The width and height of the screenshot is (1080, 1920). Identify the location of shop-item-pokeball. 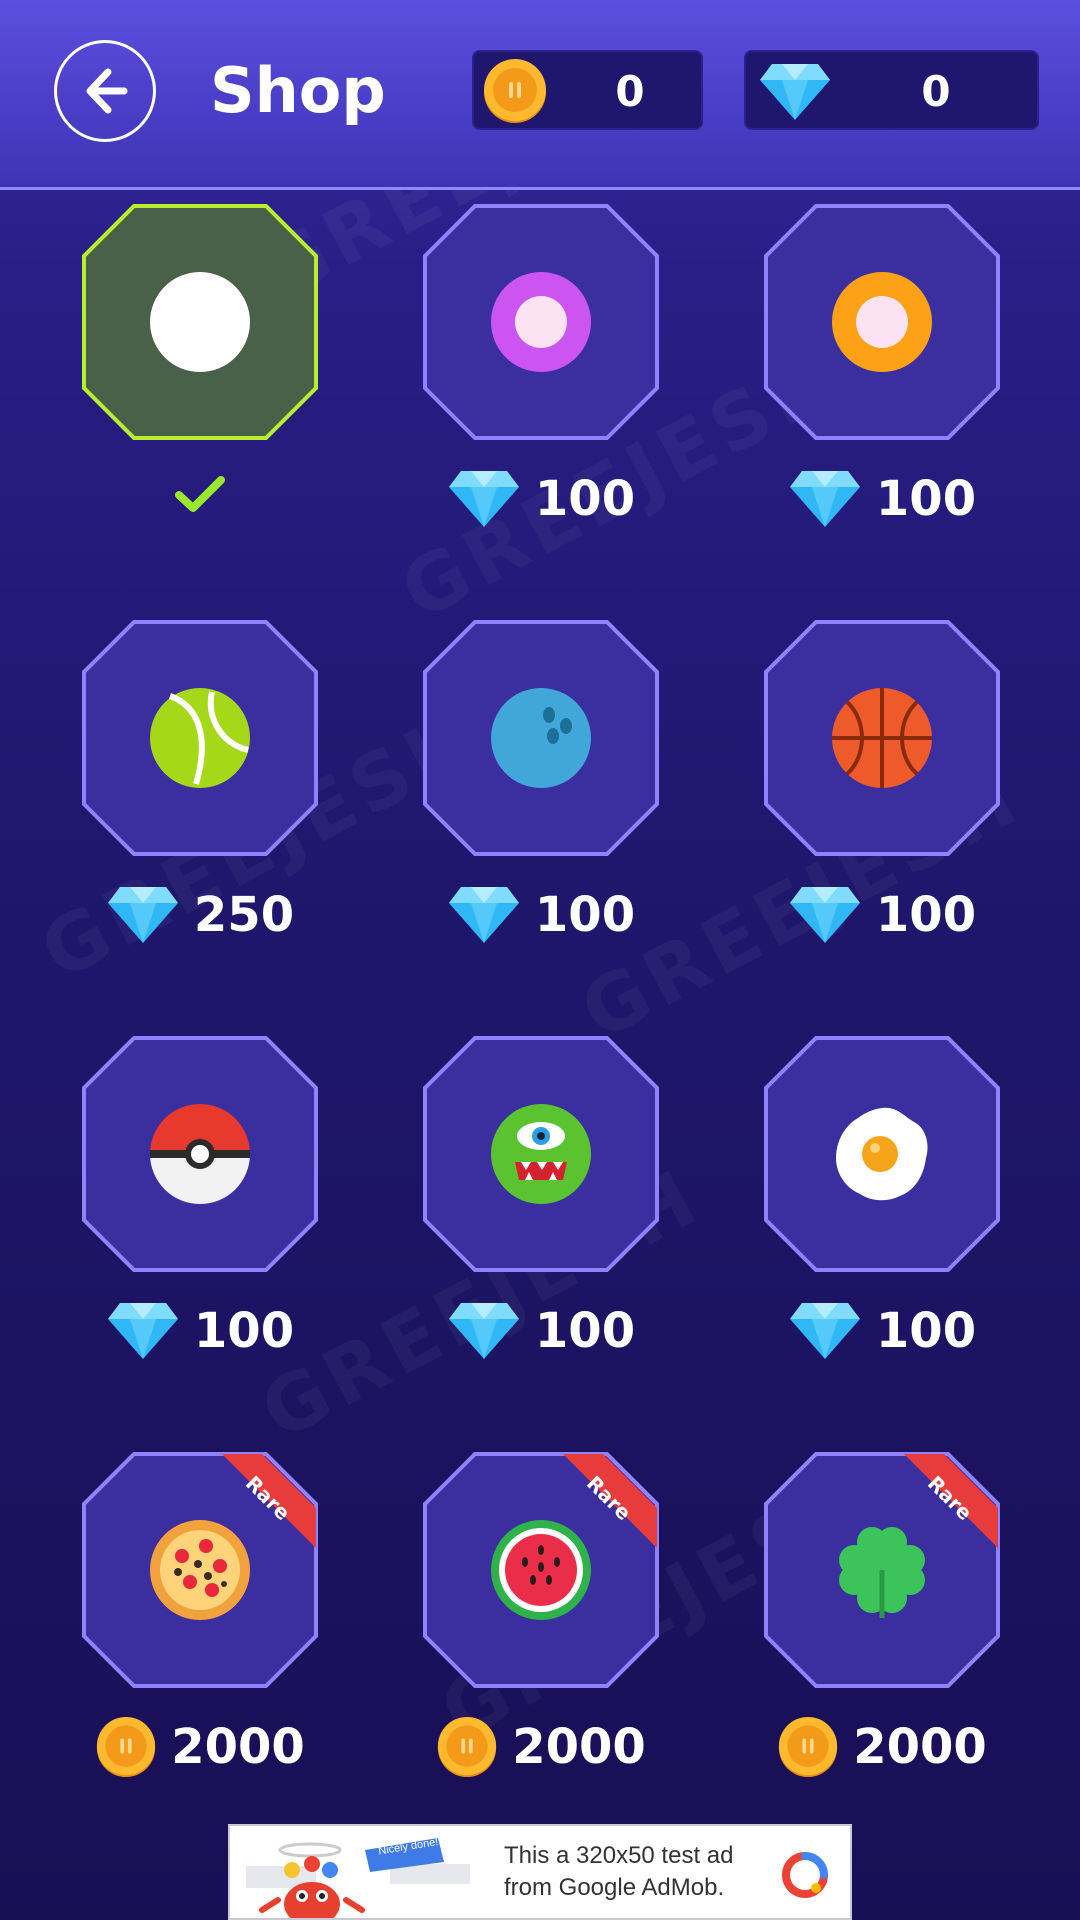
(200, 1154).